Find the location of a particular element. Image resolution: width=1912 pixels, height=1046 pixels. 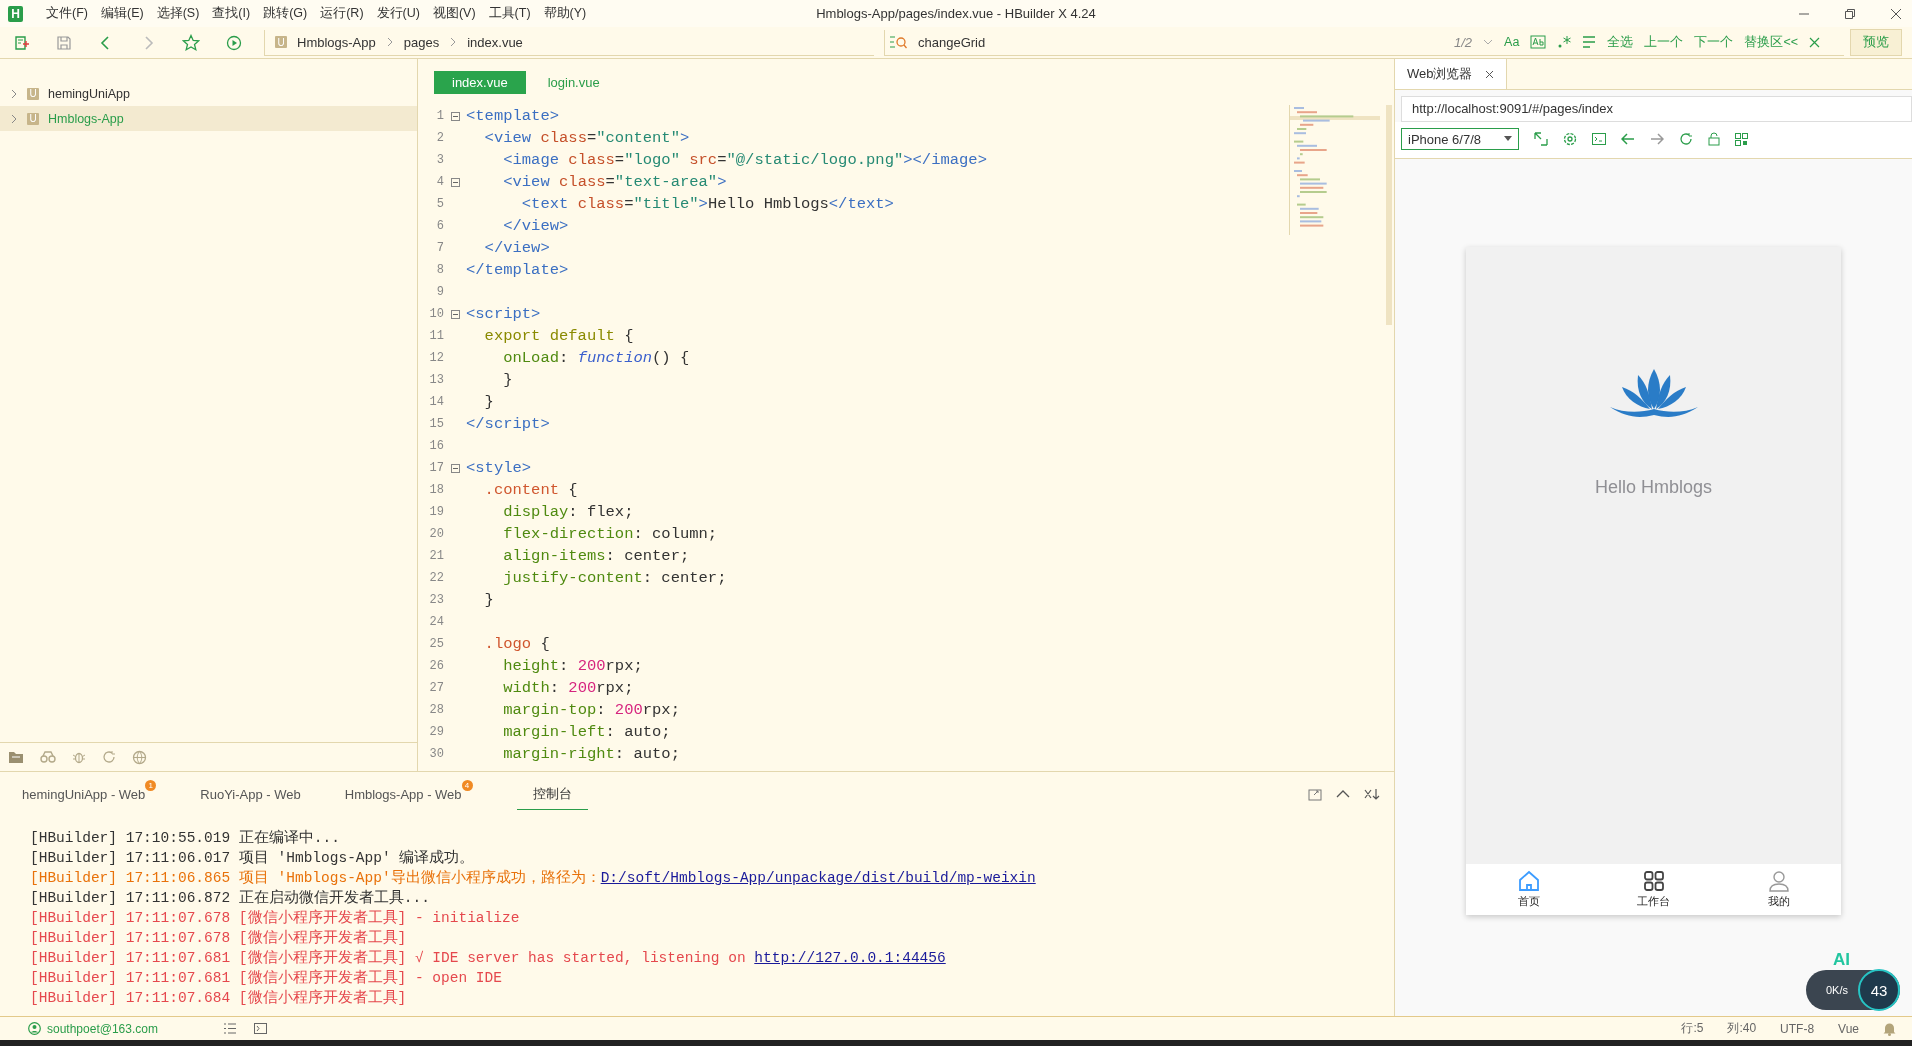

tab-bar-item: 工作台 is located at coordinates (1653, 889).